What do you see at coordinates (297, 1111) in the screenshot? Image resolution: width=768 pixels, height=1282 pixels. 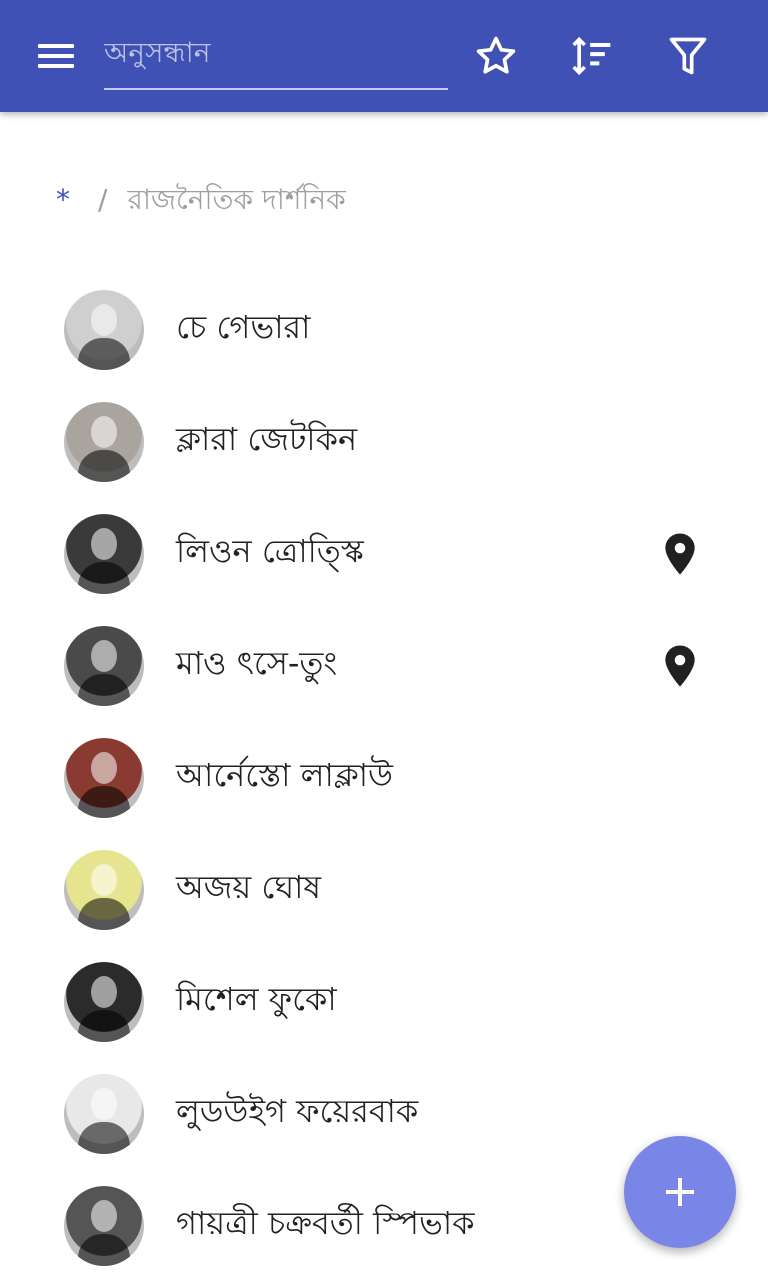 I see `list-item-name: লুডউইগ ফয়েরবাক` at bounding box center [297, 1111].